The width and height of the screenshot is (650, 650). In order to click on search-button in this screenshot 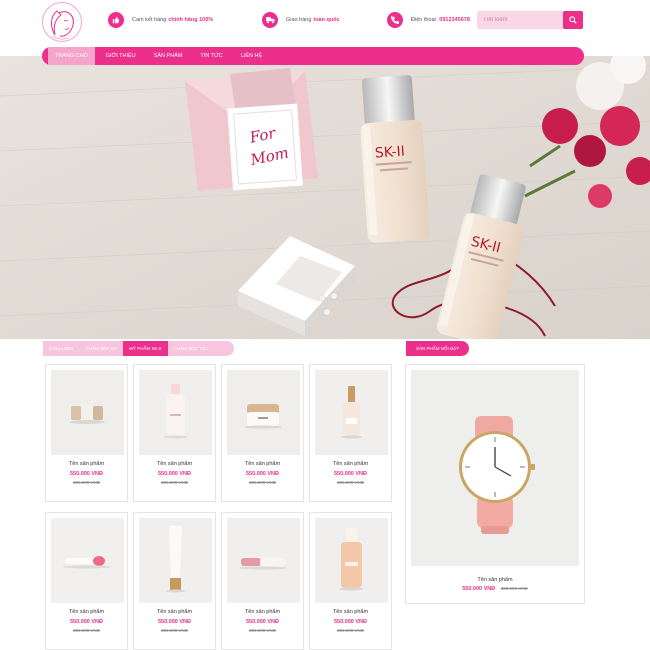, I will do `click(573, 20)`.